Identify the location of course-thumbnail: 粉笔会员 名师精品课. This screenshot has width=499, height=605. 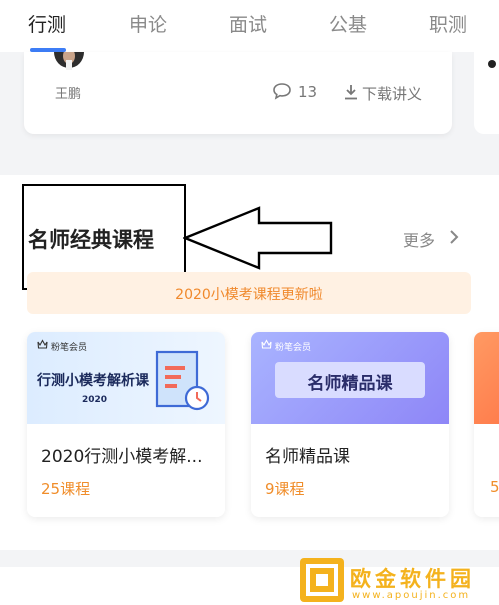
(350, 378).